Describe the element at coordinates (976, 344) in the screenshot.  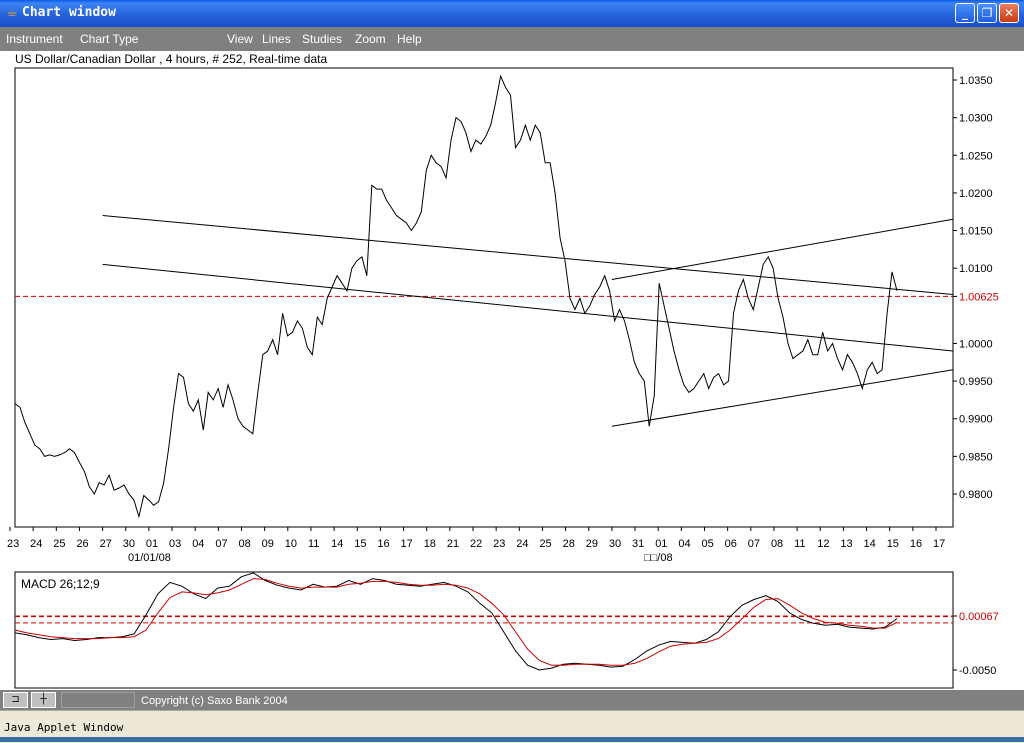
I see `y-tick-label: 1.0000` at that location.